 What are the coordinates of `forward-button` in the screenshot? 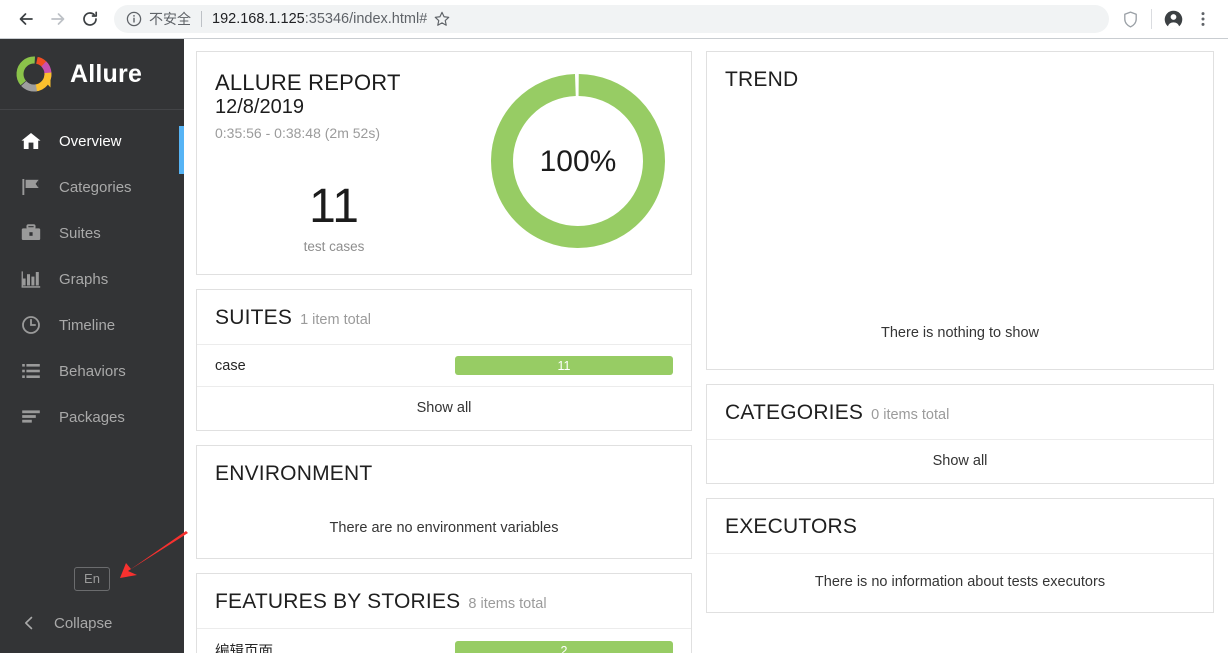 It's located at (58, 19).